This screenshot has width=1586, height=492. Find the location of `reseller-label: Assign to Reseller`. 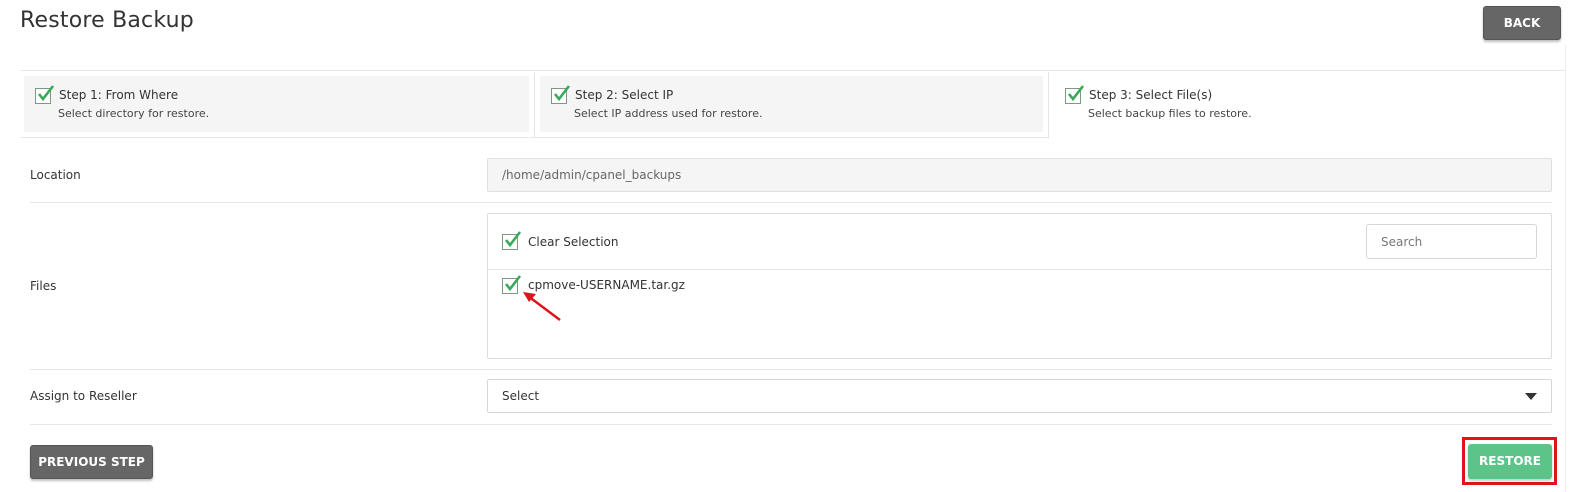

reseller-label: Assign to Reseller is located at coordinates (83, 396).